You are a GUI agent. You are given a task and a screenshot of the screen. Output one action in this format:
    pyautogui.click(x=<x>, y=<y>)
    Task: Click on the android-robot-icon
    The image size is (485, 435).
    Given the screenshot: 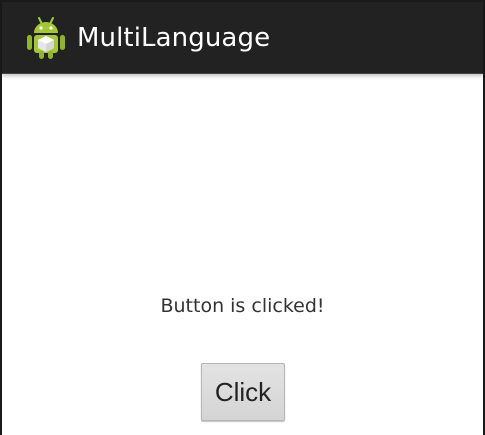 What is the action you would take?
    pyautogui.click(x=46, y=37)
    